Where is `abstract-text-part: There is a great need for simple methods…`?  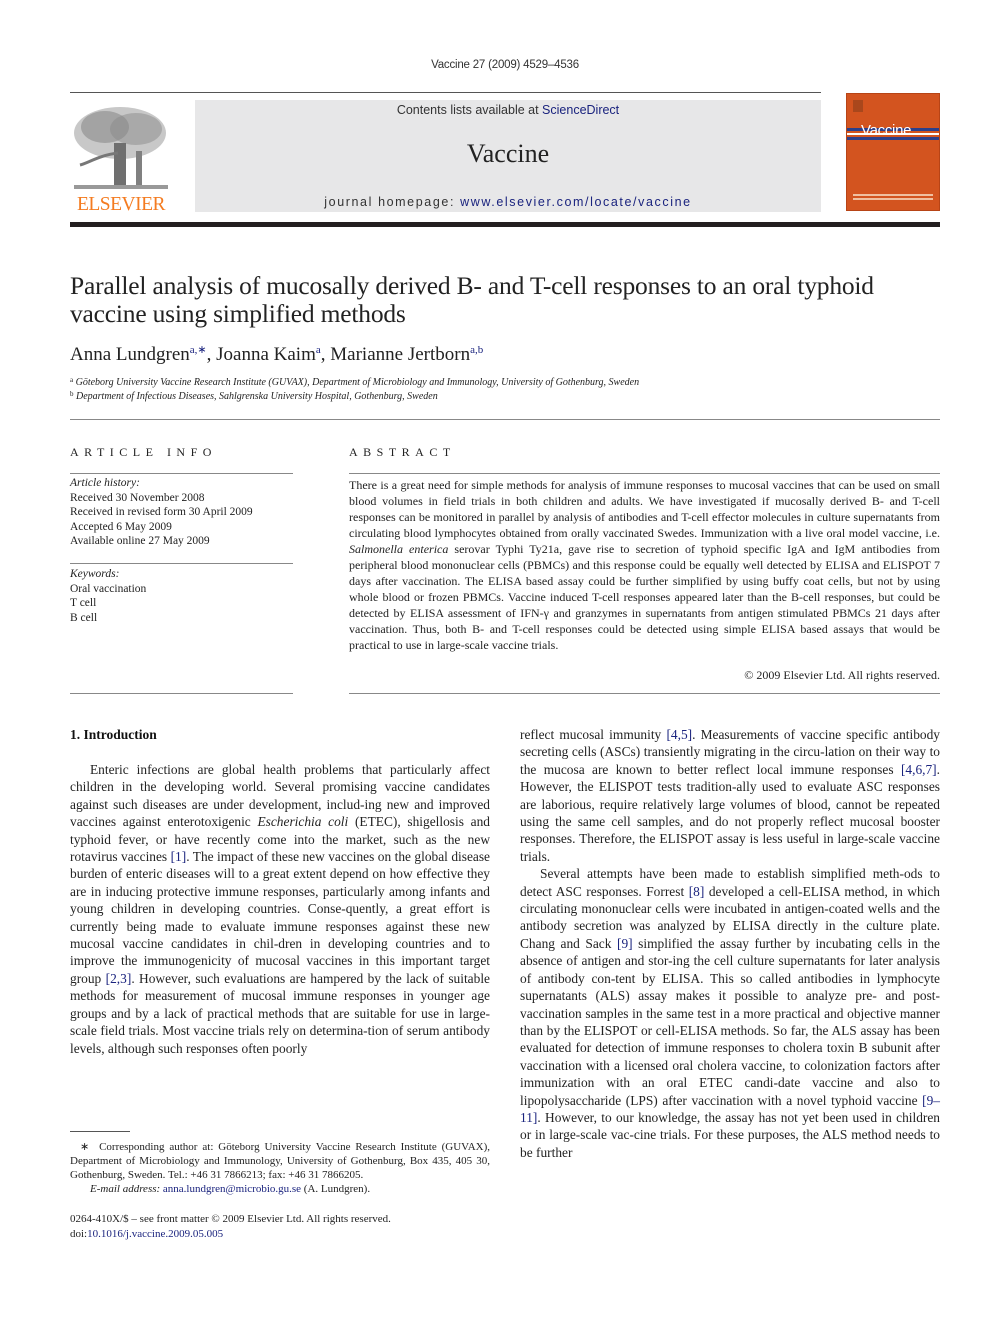
abstract-text-part: There is a great need for simple methods… is located at coordinates (644, 509).